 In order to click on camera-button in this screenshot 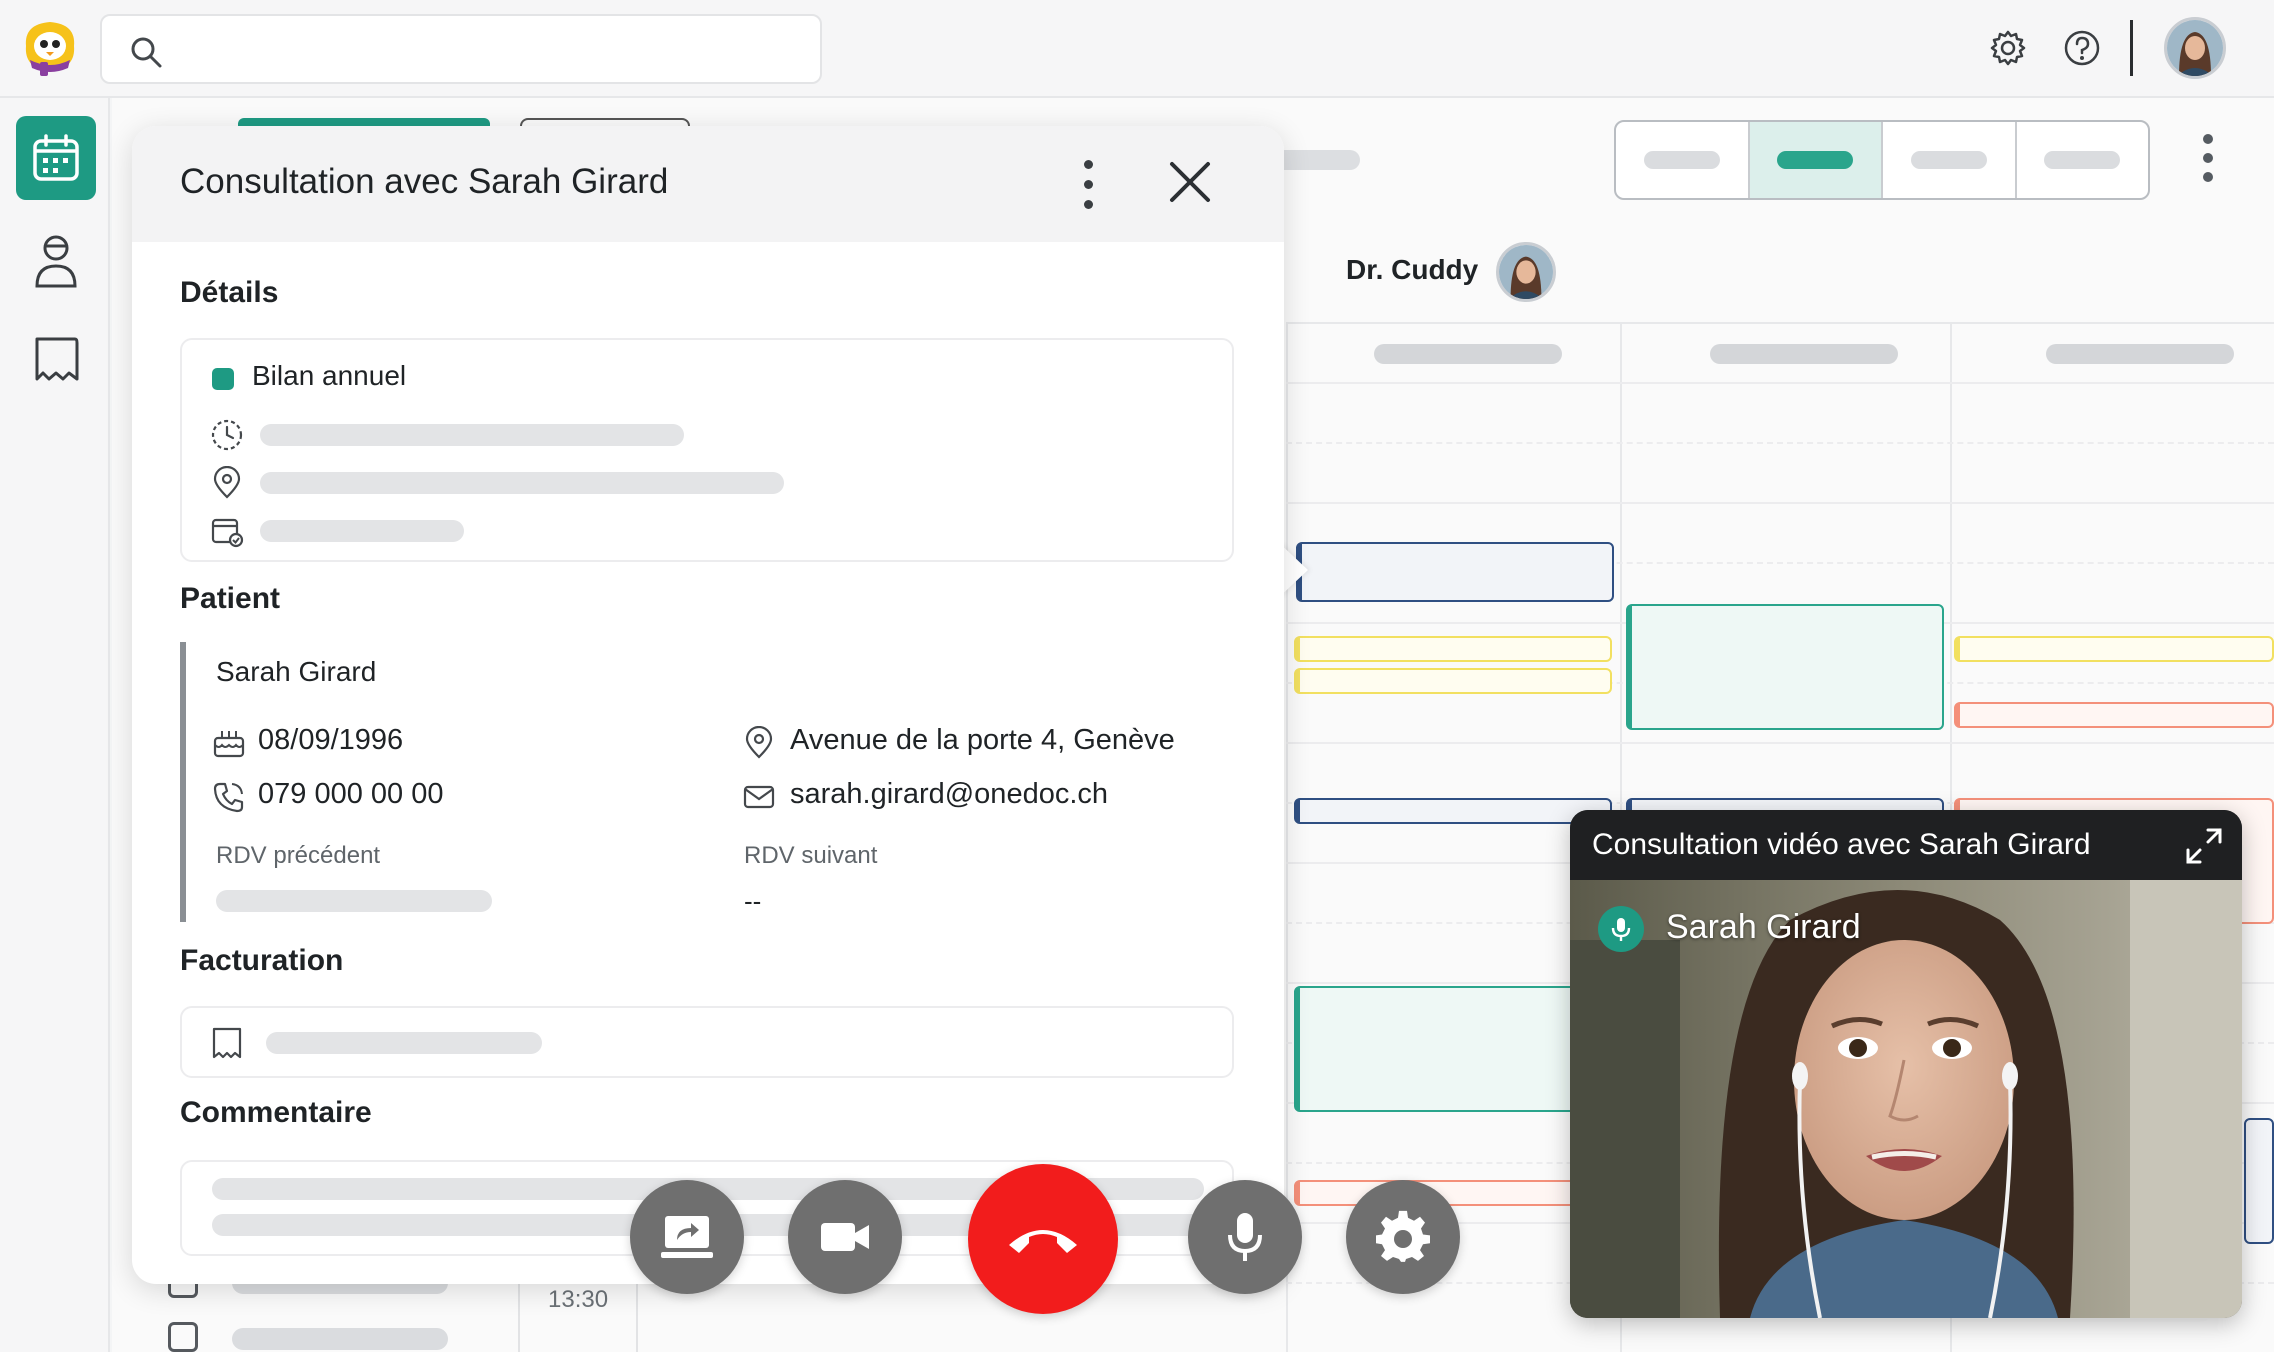, I will do `click(845, 1237)`.